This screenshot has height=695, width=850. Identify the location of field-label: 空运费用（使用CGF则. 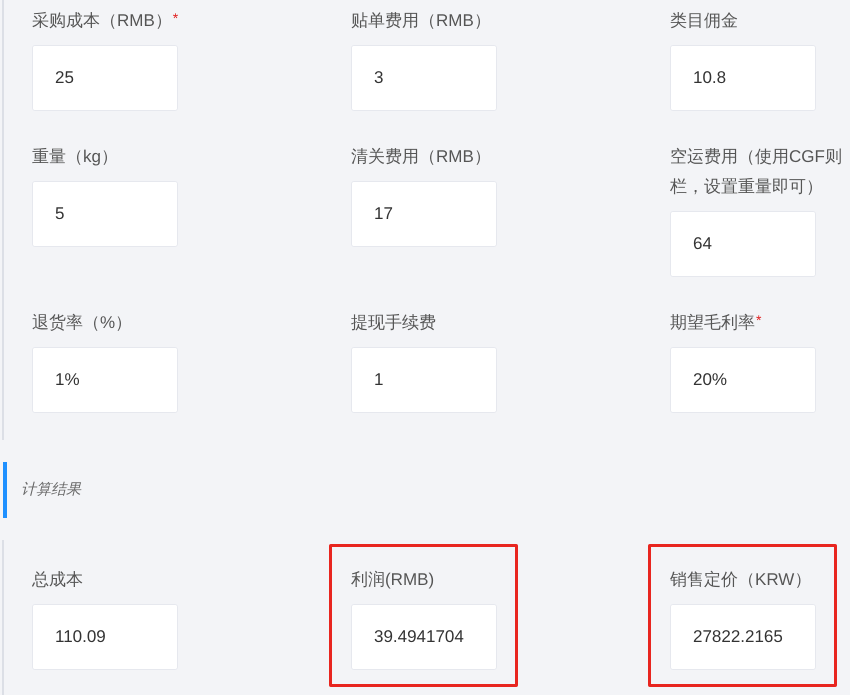
(756, 157).